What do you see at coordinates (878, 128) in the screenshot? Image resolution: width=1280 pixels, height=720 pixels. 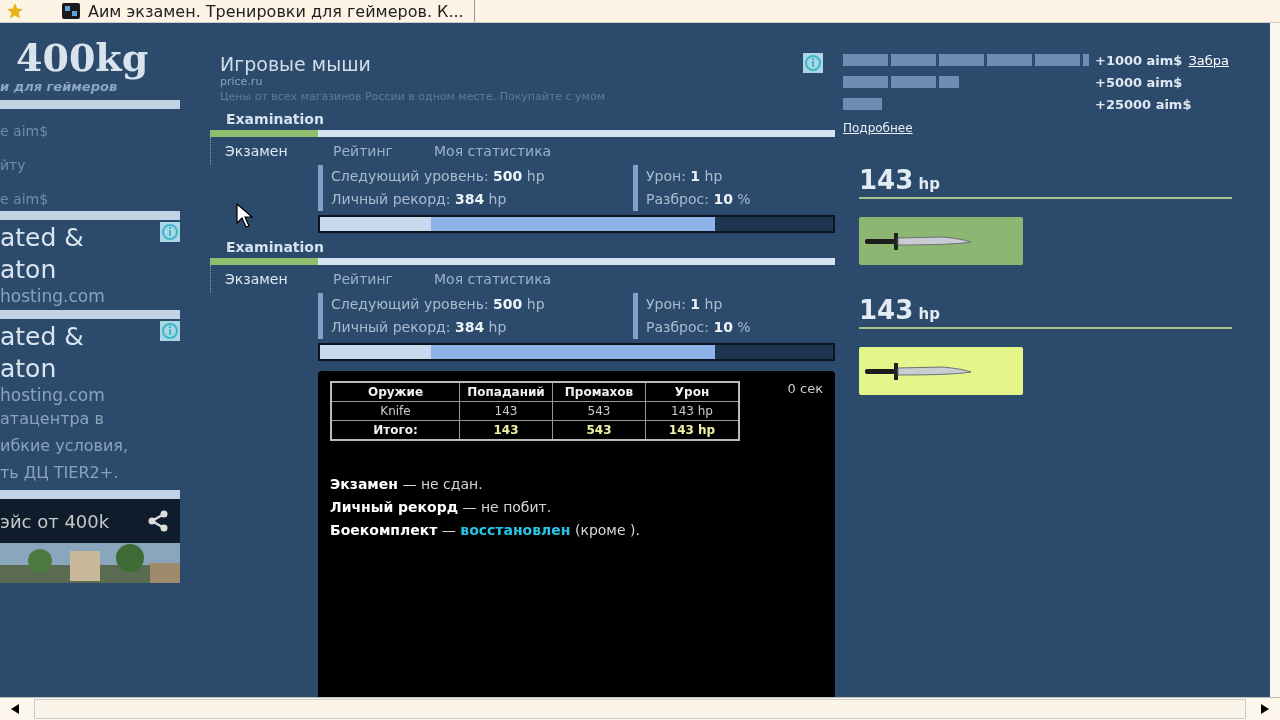 I see `more-link: Подробнее` at bounding box center [878, 128].